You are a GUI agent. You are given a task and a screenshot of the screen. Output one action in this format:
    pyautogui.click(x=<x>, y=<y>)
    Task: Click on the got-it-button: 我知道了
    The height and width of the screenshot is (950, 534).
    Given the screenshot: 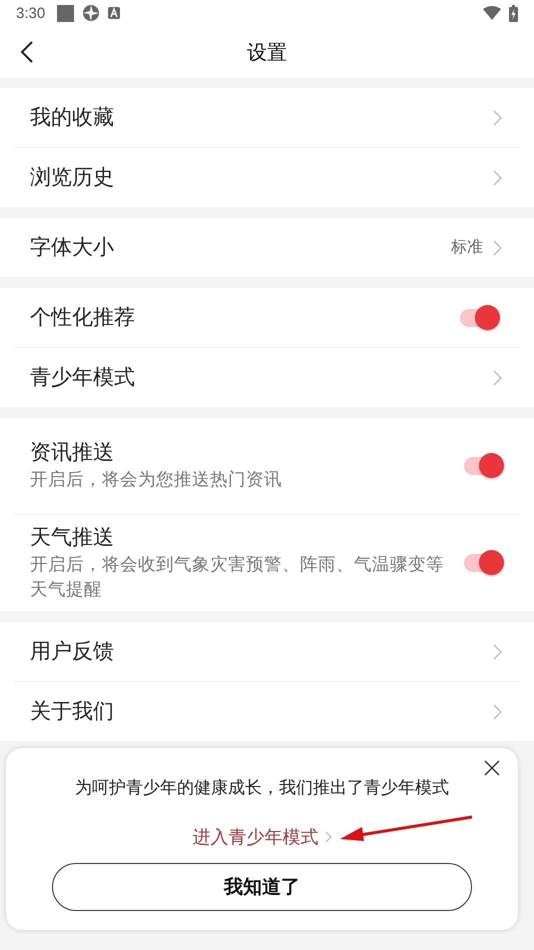 What is the action you would take?
    pyautogui.click(x=262, y=887)
    